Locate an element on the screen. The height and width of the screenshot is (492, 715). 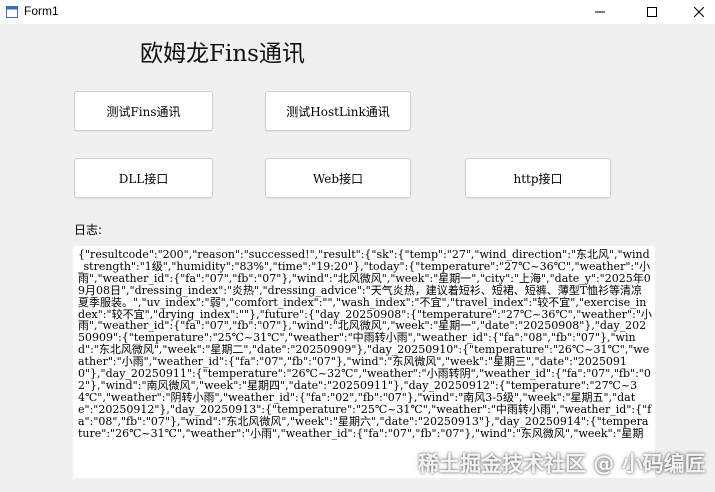
test-fins-button: 测试Fins通讯 is located at coordinates (143, 111).